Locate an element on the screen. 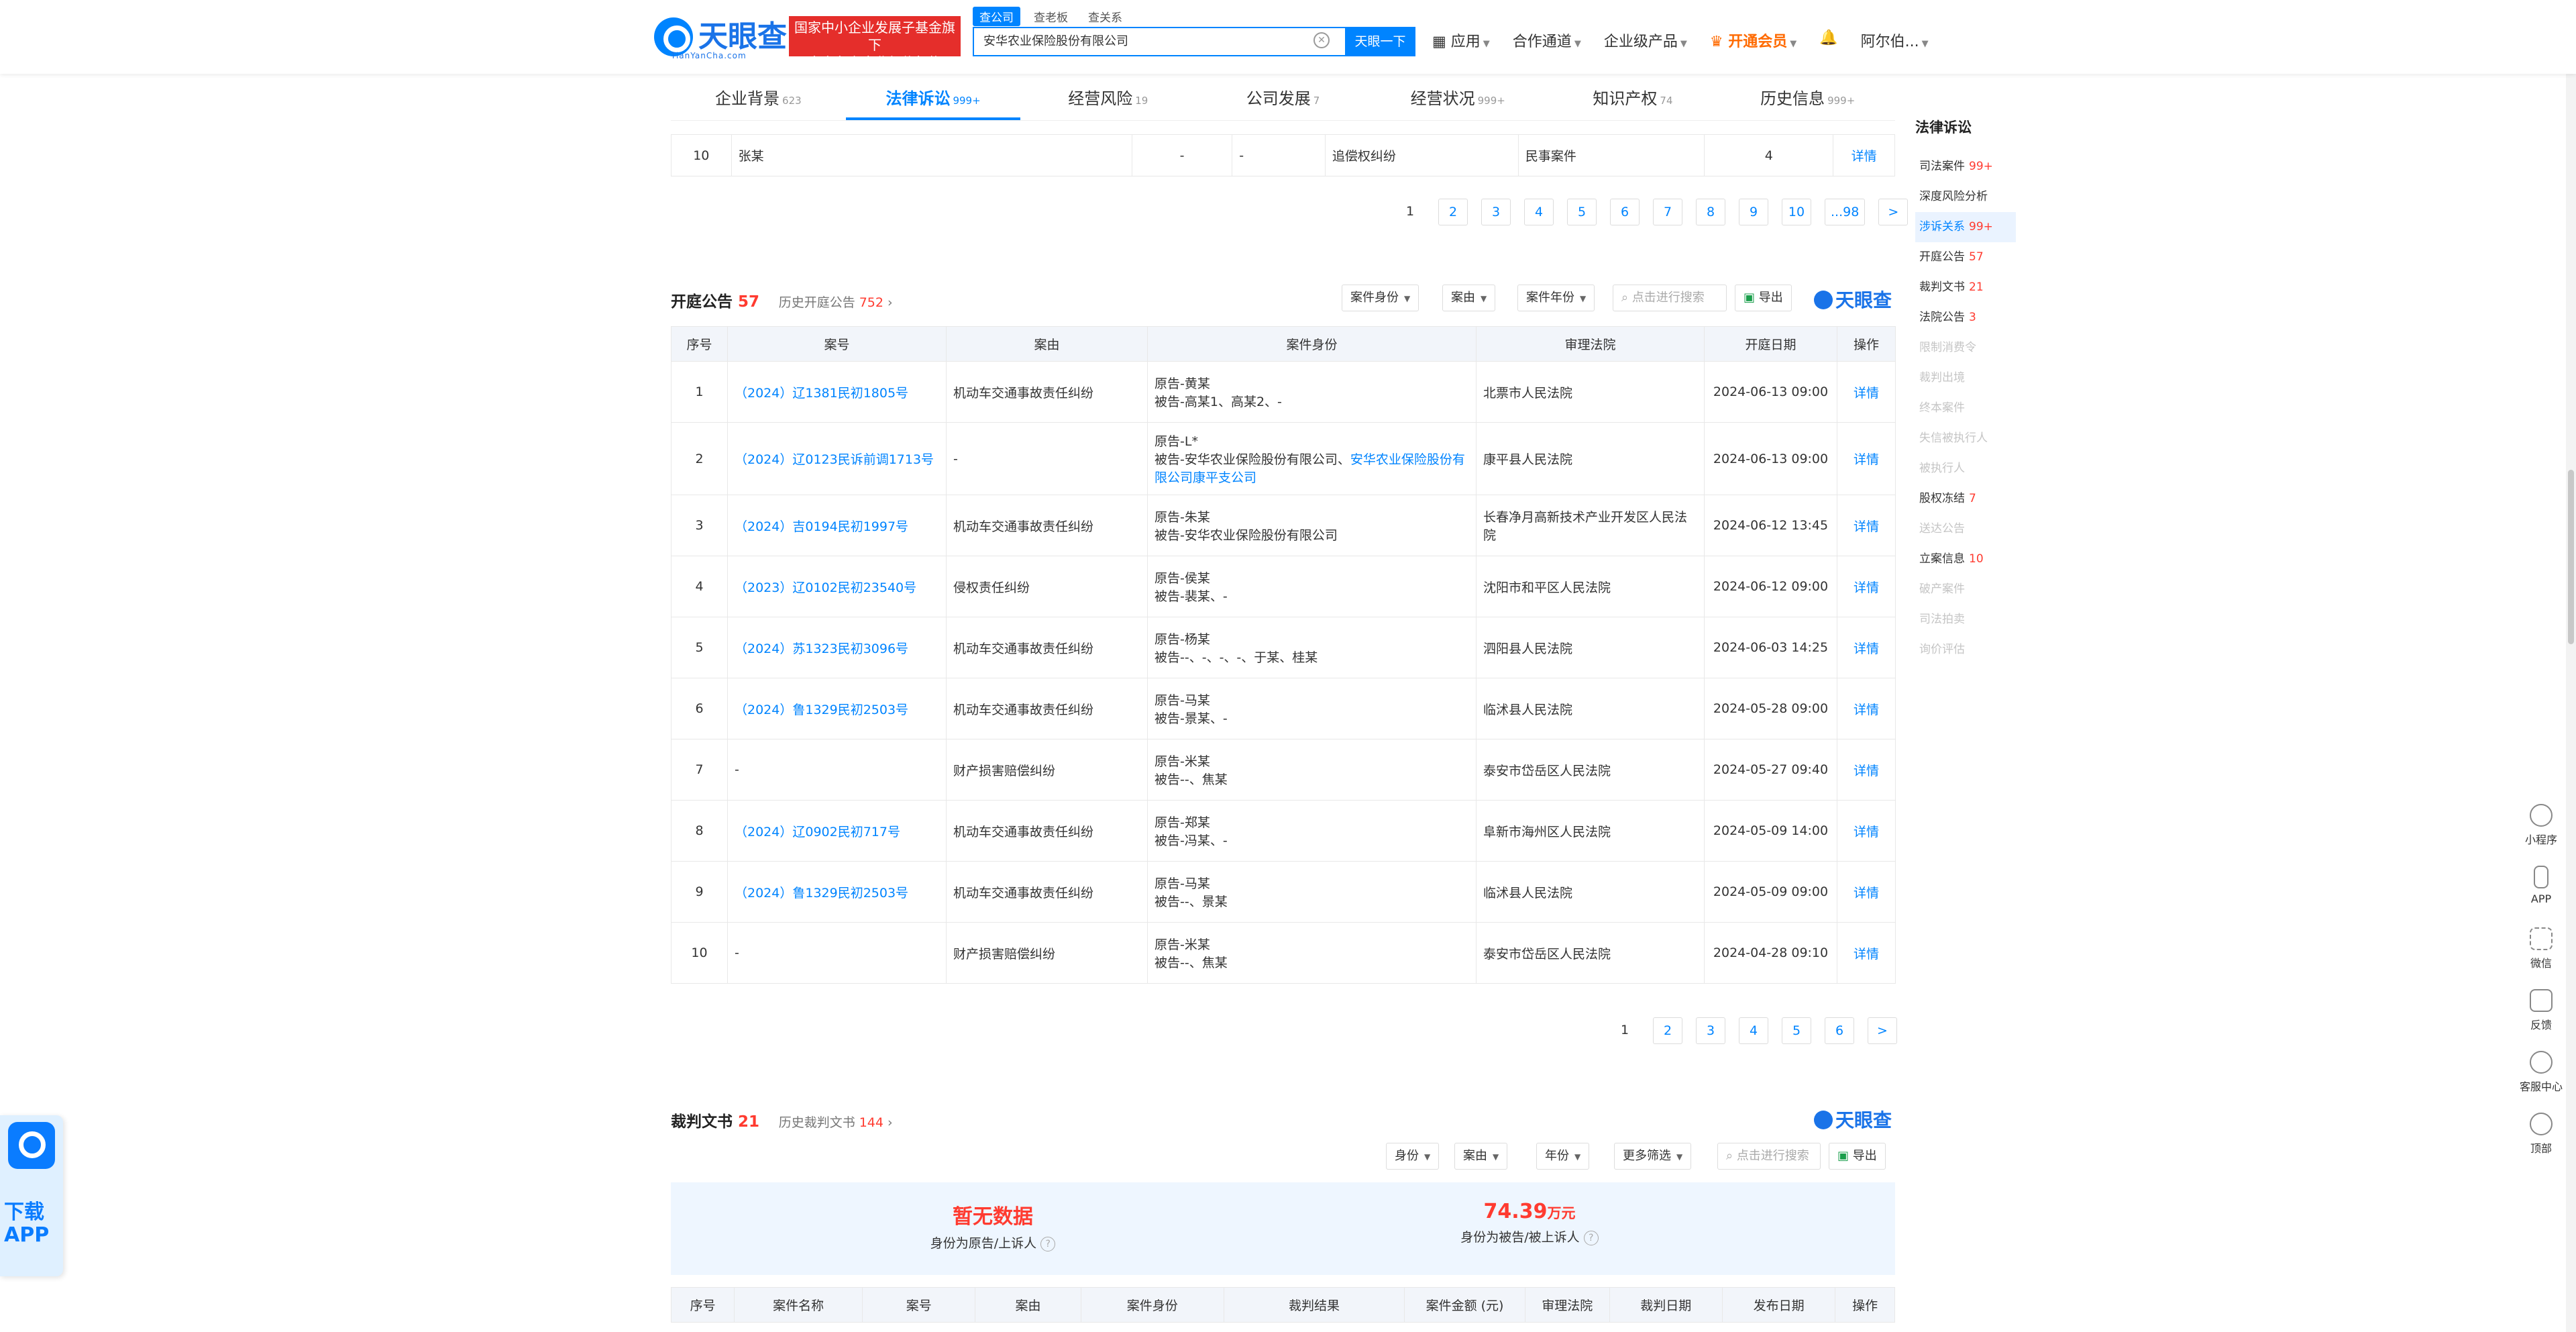 The image size is (2576, 1332). case-parties: 原告-马某 被告-景某、- is located at coordinates (1312, 708).